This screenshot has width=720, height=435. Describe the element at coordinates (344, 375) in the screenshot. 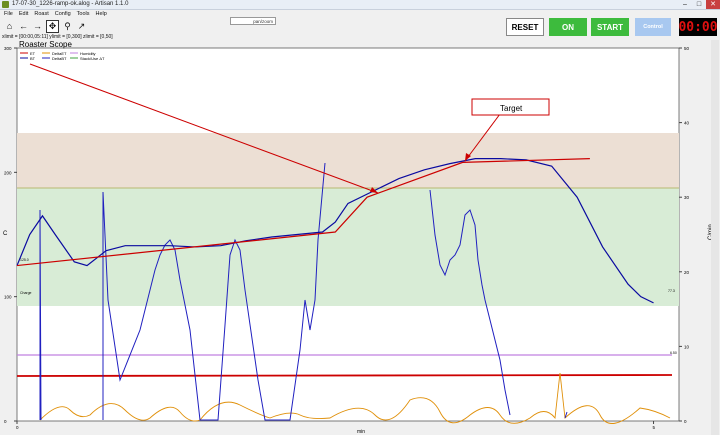

I see `et-line` at that location.